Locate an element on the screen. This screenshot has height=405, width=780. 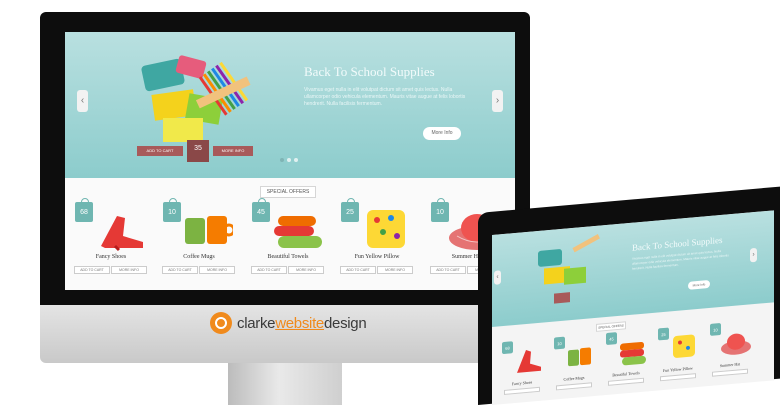
laptop-product-card: 68 Fancy Shoes is located at coordinates (522, 370).